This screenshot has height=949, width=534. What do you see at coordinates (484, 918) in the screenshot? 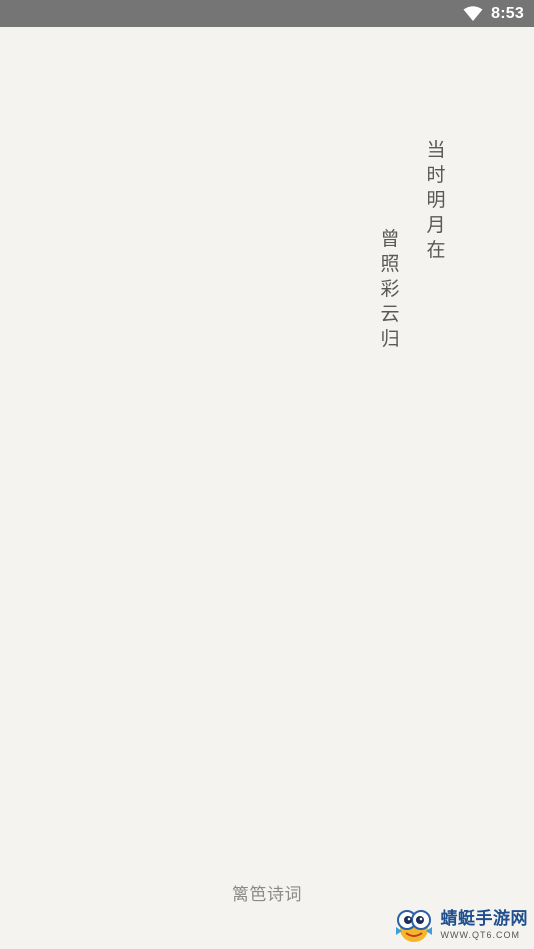
I see `watermark-title: 蜻蜓手游网` at bounding box center [484, 918].